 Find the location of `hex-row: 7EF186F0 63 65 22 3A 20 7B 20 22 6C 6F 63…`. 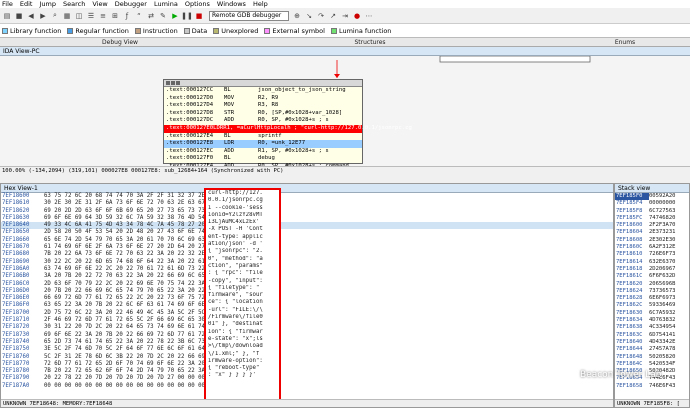

hex-row: 7EF186F0 63 65 22 3A 20 7B 20 22 6C 6F 63… is located at coordinates (307, 305).